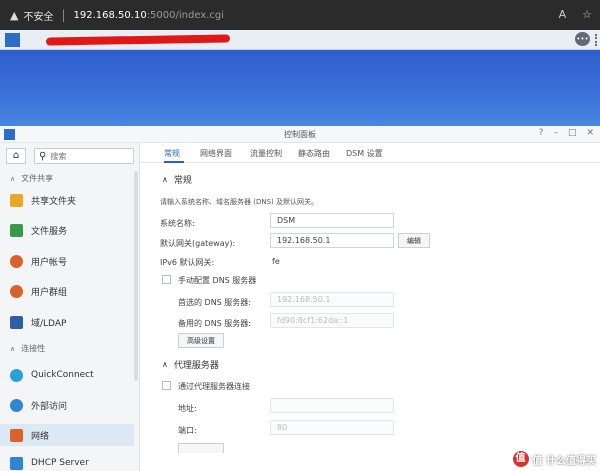 The image size is (600, 471). I want to click on sidebar-item-group: 用户群组, so click(67, 291).